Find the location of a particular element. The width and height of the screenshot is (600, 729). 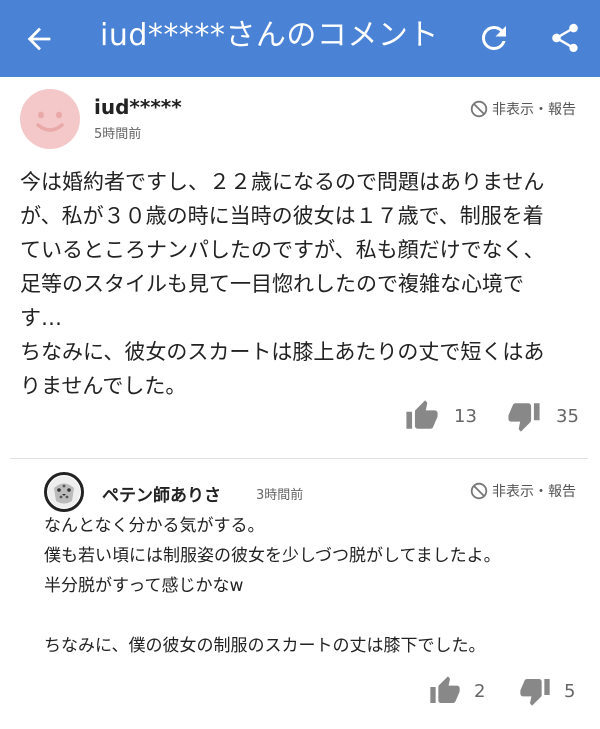

reply-line is located at coordinates (314, 616).